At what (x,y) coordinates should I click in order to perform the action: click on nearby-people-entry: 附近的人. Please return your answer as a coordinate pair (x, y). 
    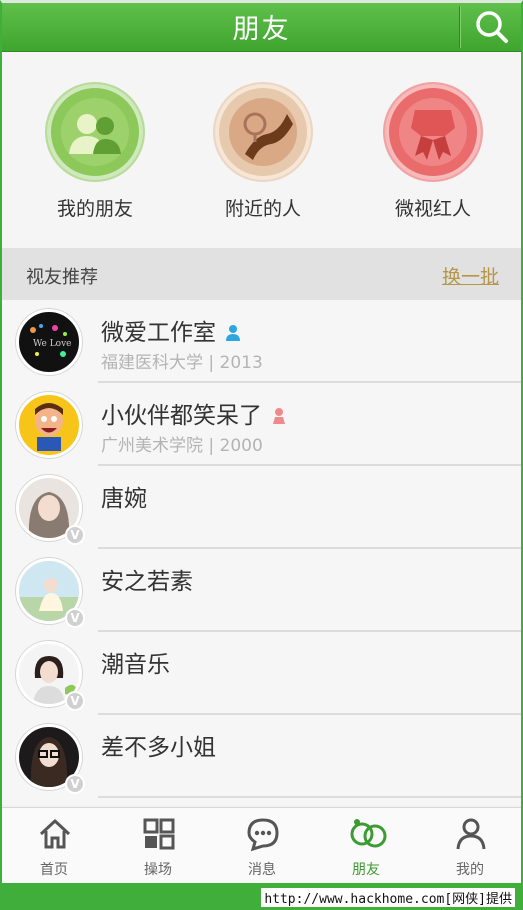
    Looking at the image, I should click on (263, 152).